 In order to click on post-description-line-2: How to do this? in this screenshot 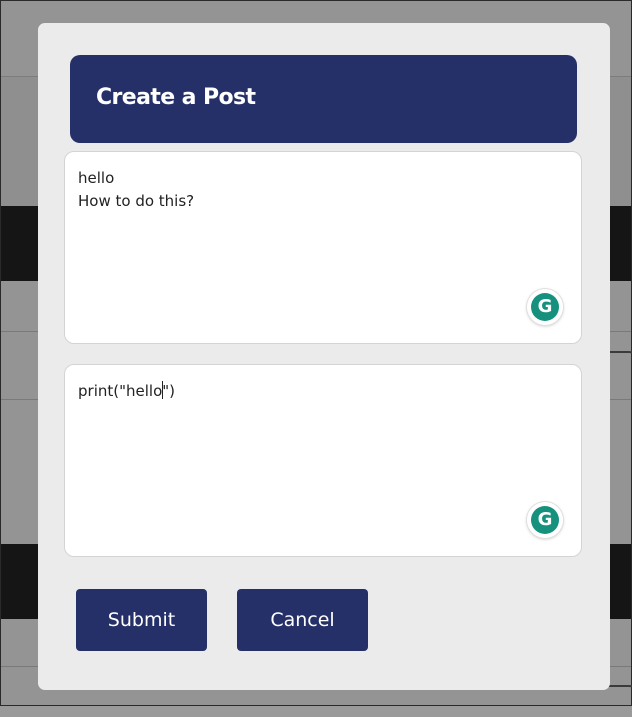, I will do `click(136, 201)`.